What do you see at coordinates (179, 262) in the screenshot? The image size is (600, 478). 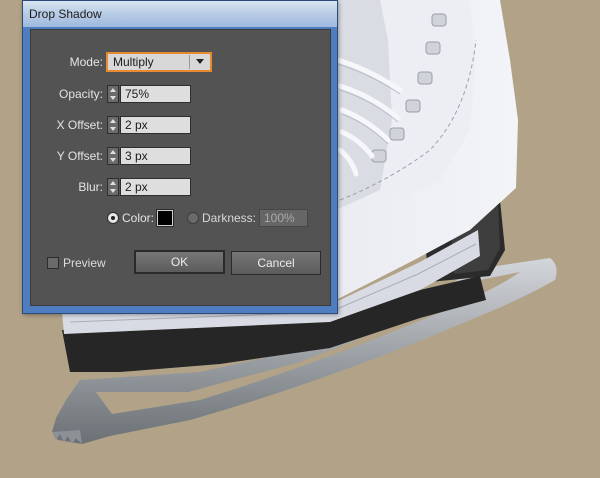 I see `ok-button: OK` at bounding box center [179, 262].